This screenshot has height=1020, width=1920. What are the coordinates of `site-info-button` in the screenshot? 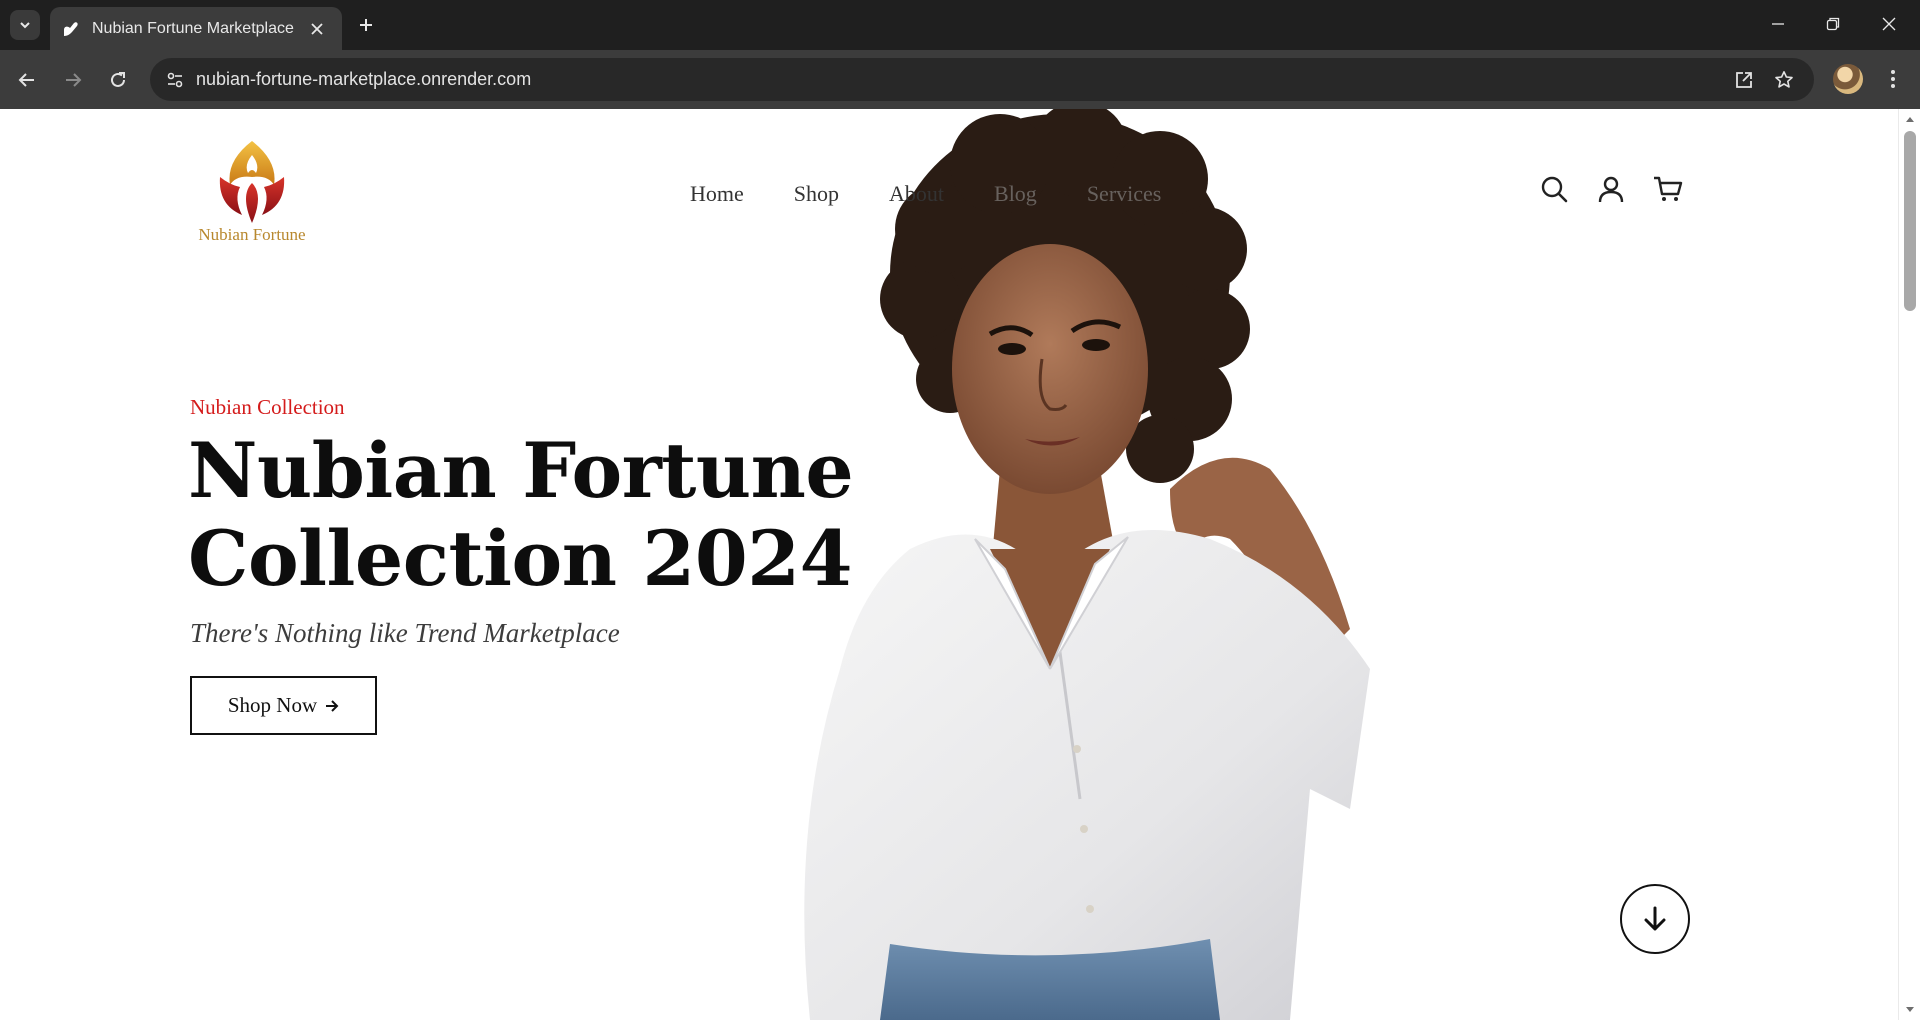 It's located at (175, 80).